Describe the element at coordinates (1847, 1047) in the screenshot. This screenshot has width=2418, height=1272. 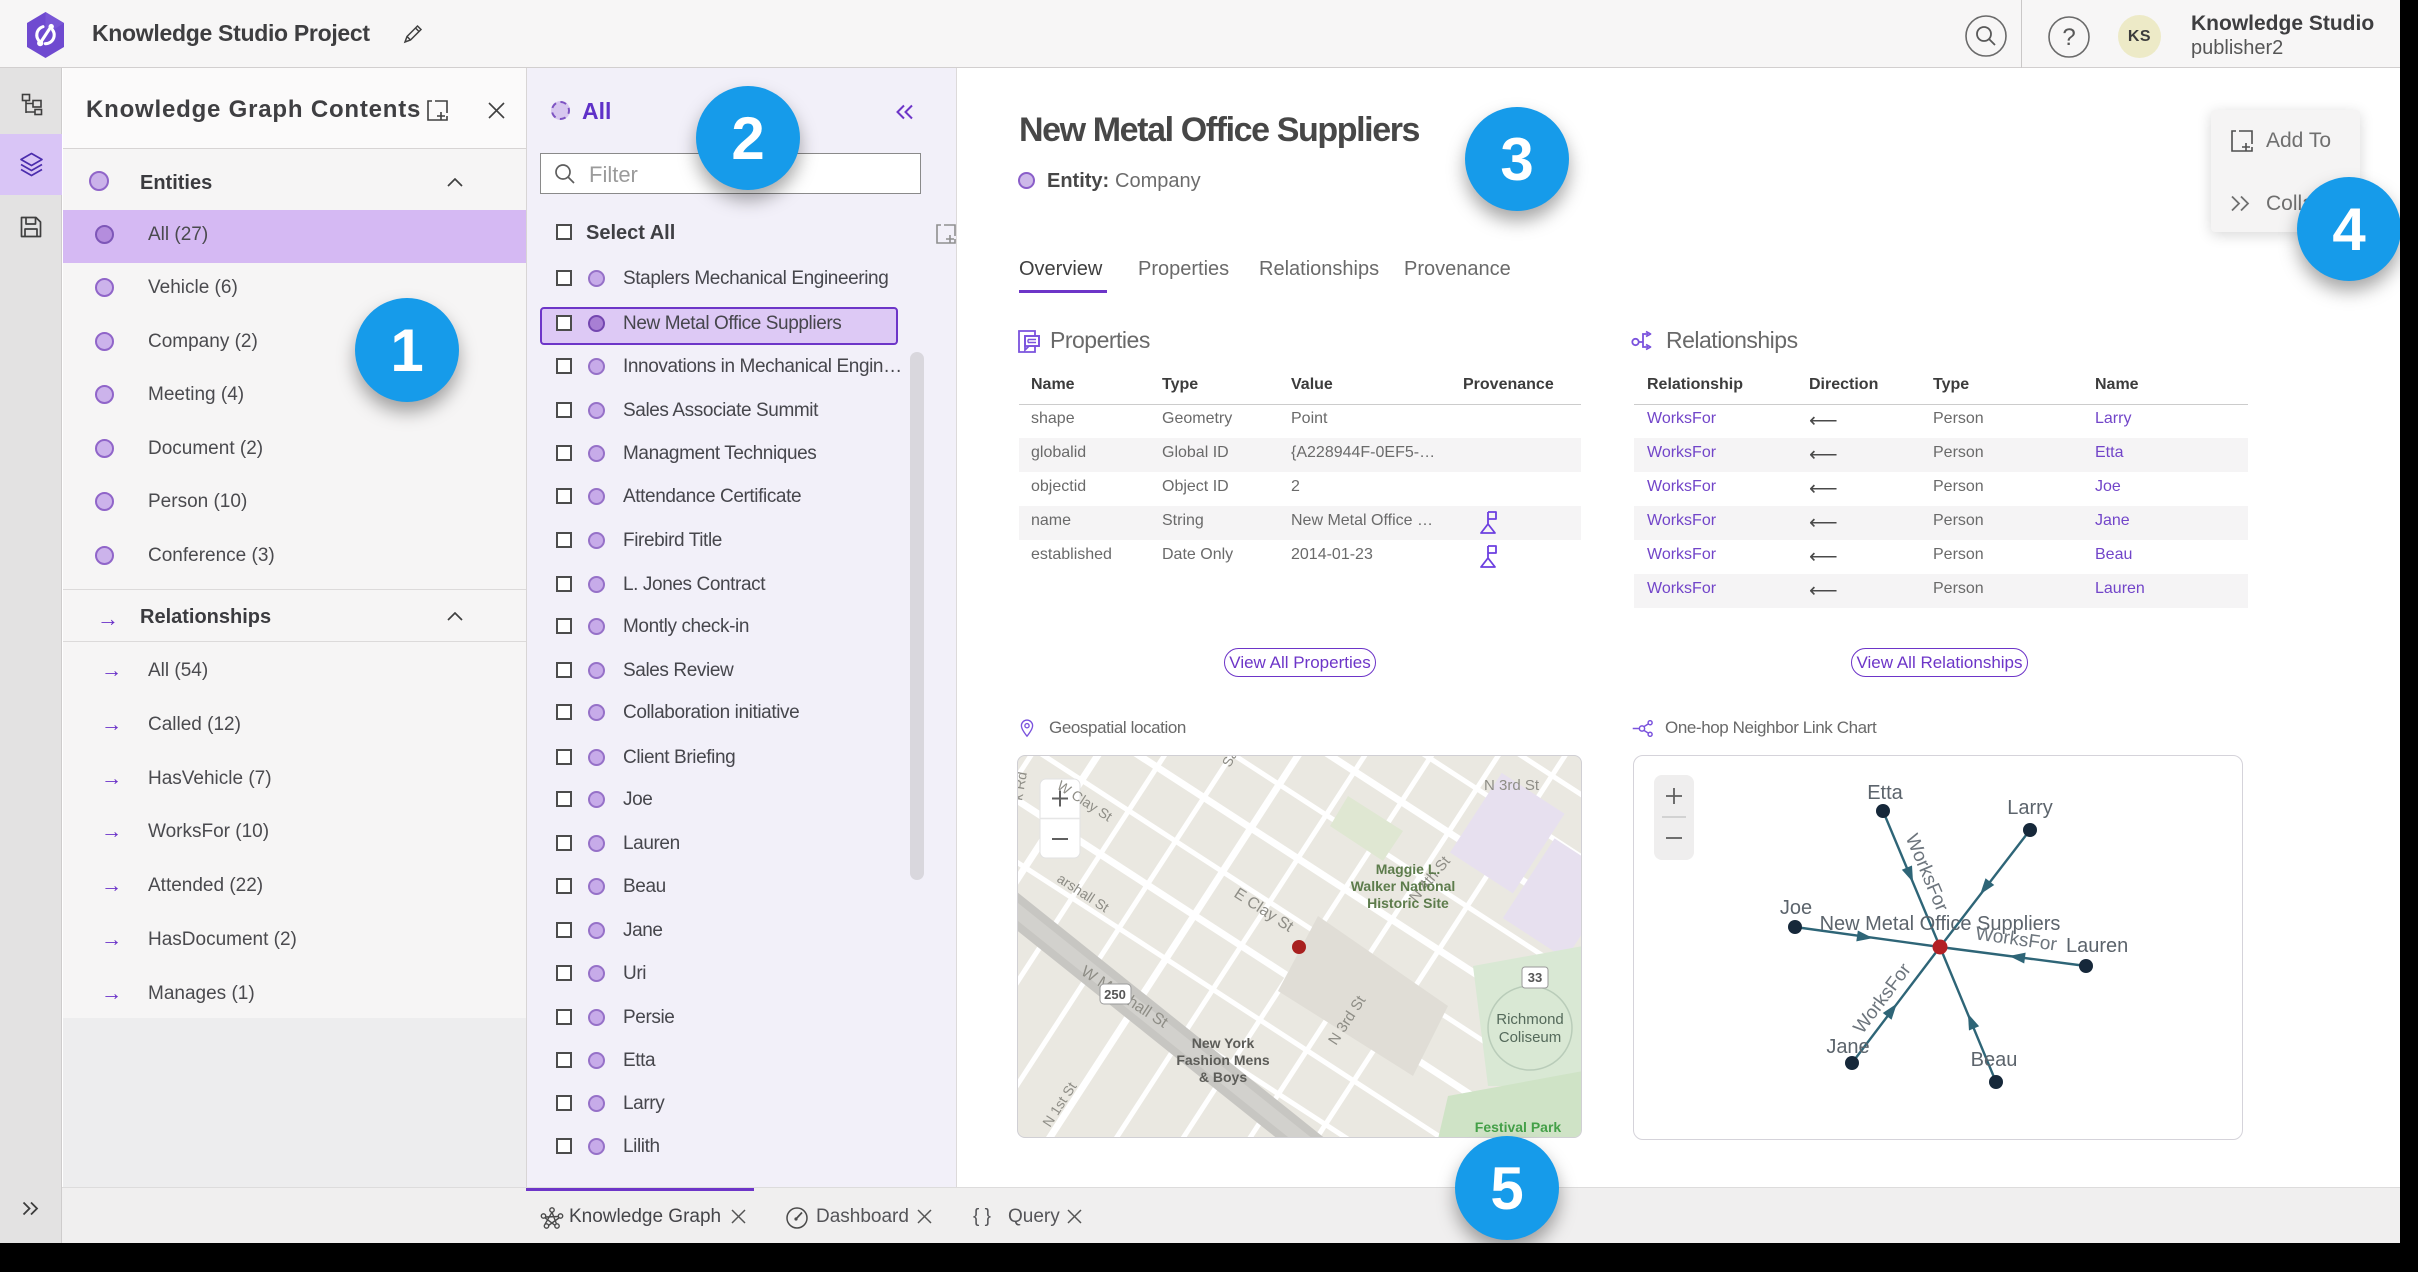
I see `svg-text: Jane` at that location.